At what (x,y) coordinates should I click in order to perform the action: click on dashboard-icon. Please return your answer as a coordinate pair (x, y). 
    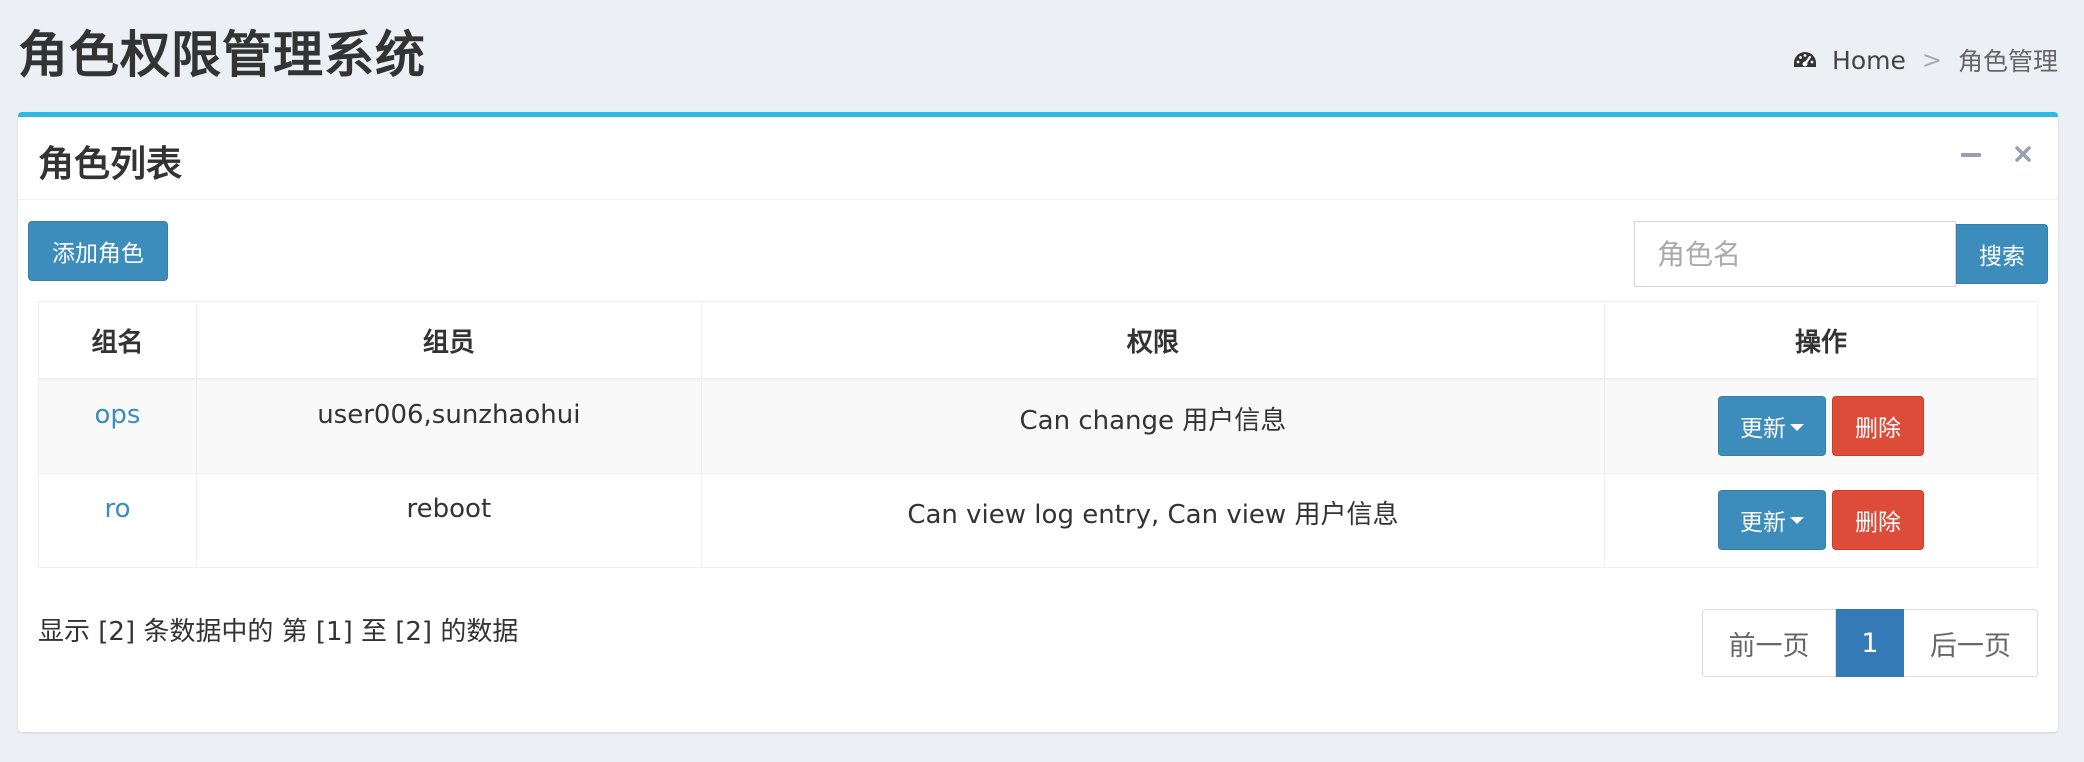
    Looking at the image, I should click on (1805, 60).